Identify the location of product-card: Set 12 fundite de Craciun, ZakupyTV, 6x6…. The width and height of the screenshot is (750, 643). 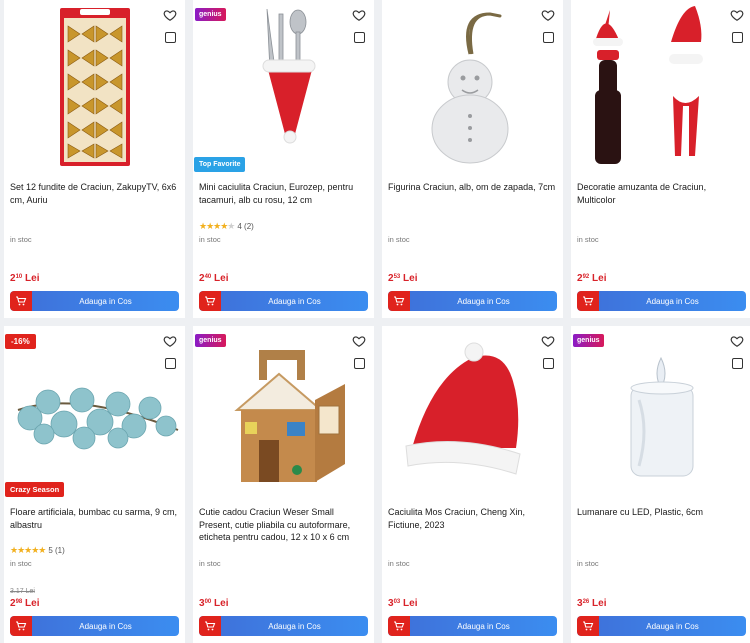
(94, 159).